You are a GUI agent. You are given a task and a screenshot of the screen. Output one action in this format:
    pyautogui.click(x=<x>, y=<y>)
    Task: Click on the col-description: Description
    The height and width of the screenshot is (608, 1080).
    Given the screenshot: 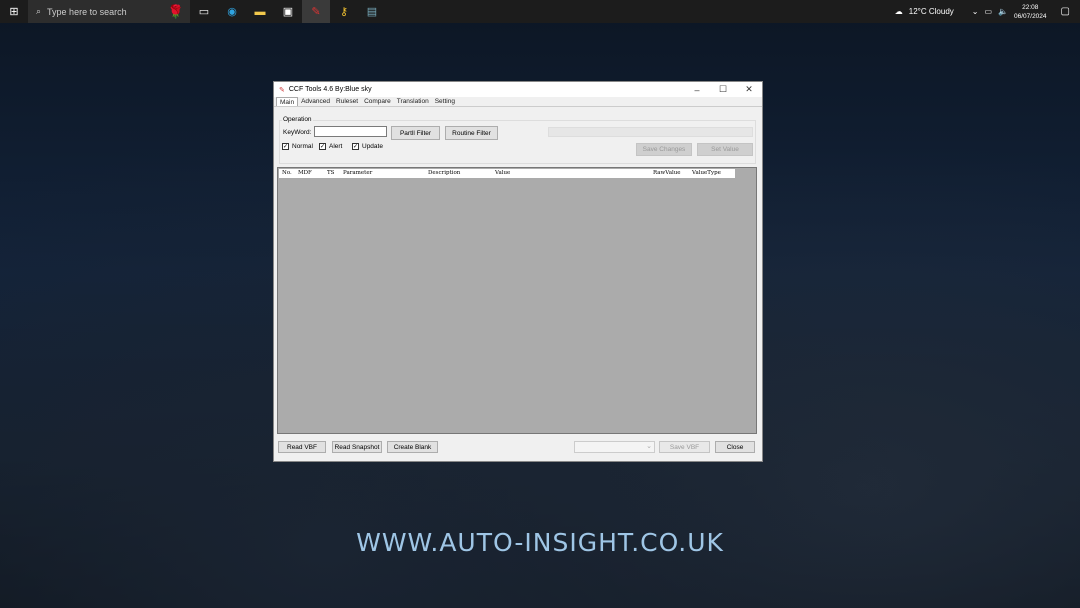 What is the action you would take?
    pyautogui.click(x=444, y=173)
    